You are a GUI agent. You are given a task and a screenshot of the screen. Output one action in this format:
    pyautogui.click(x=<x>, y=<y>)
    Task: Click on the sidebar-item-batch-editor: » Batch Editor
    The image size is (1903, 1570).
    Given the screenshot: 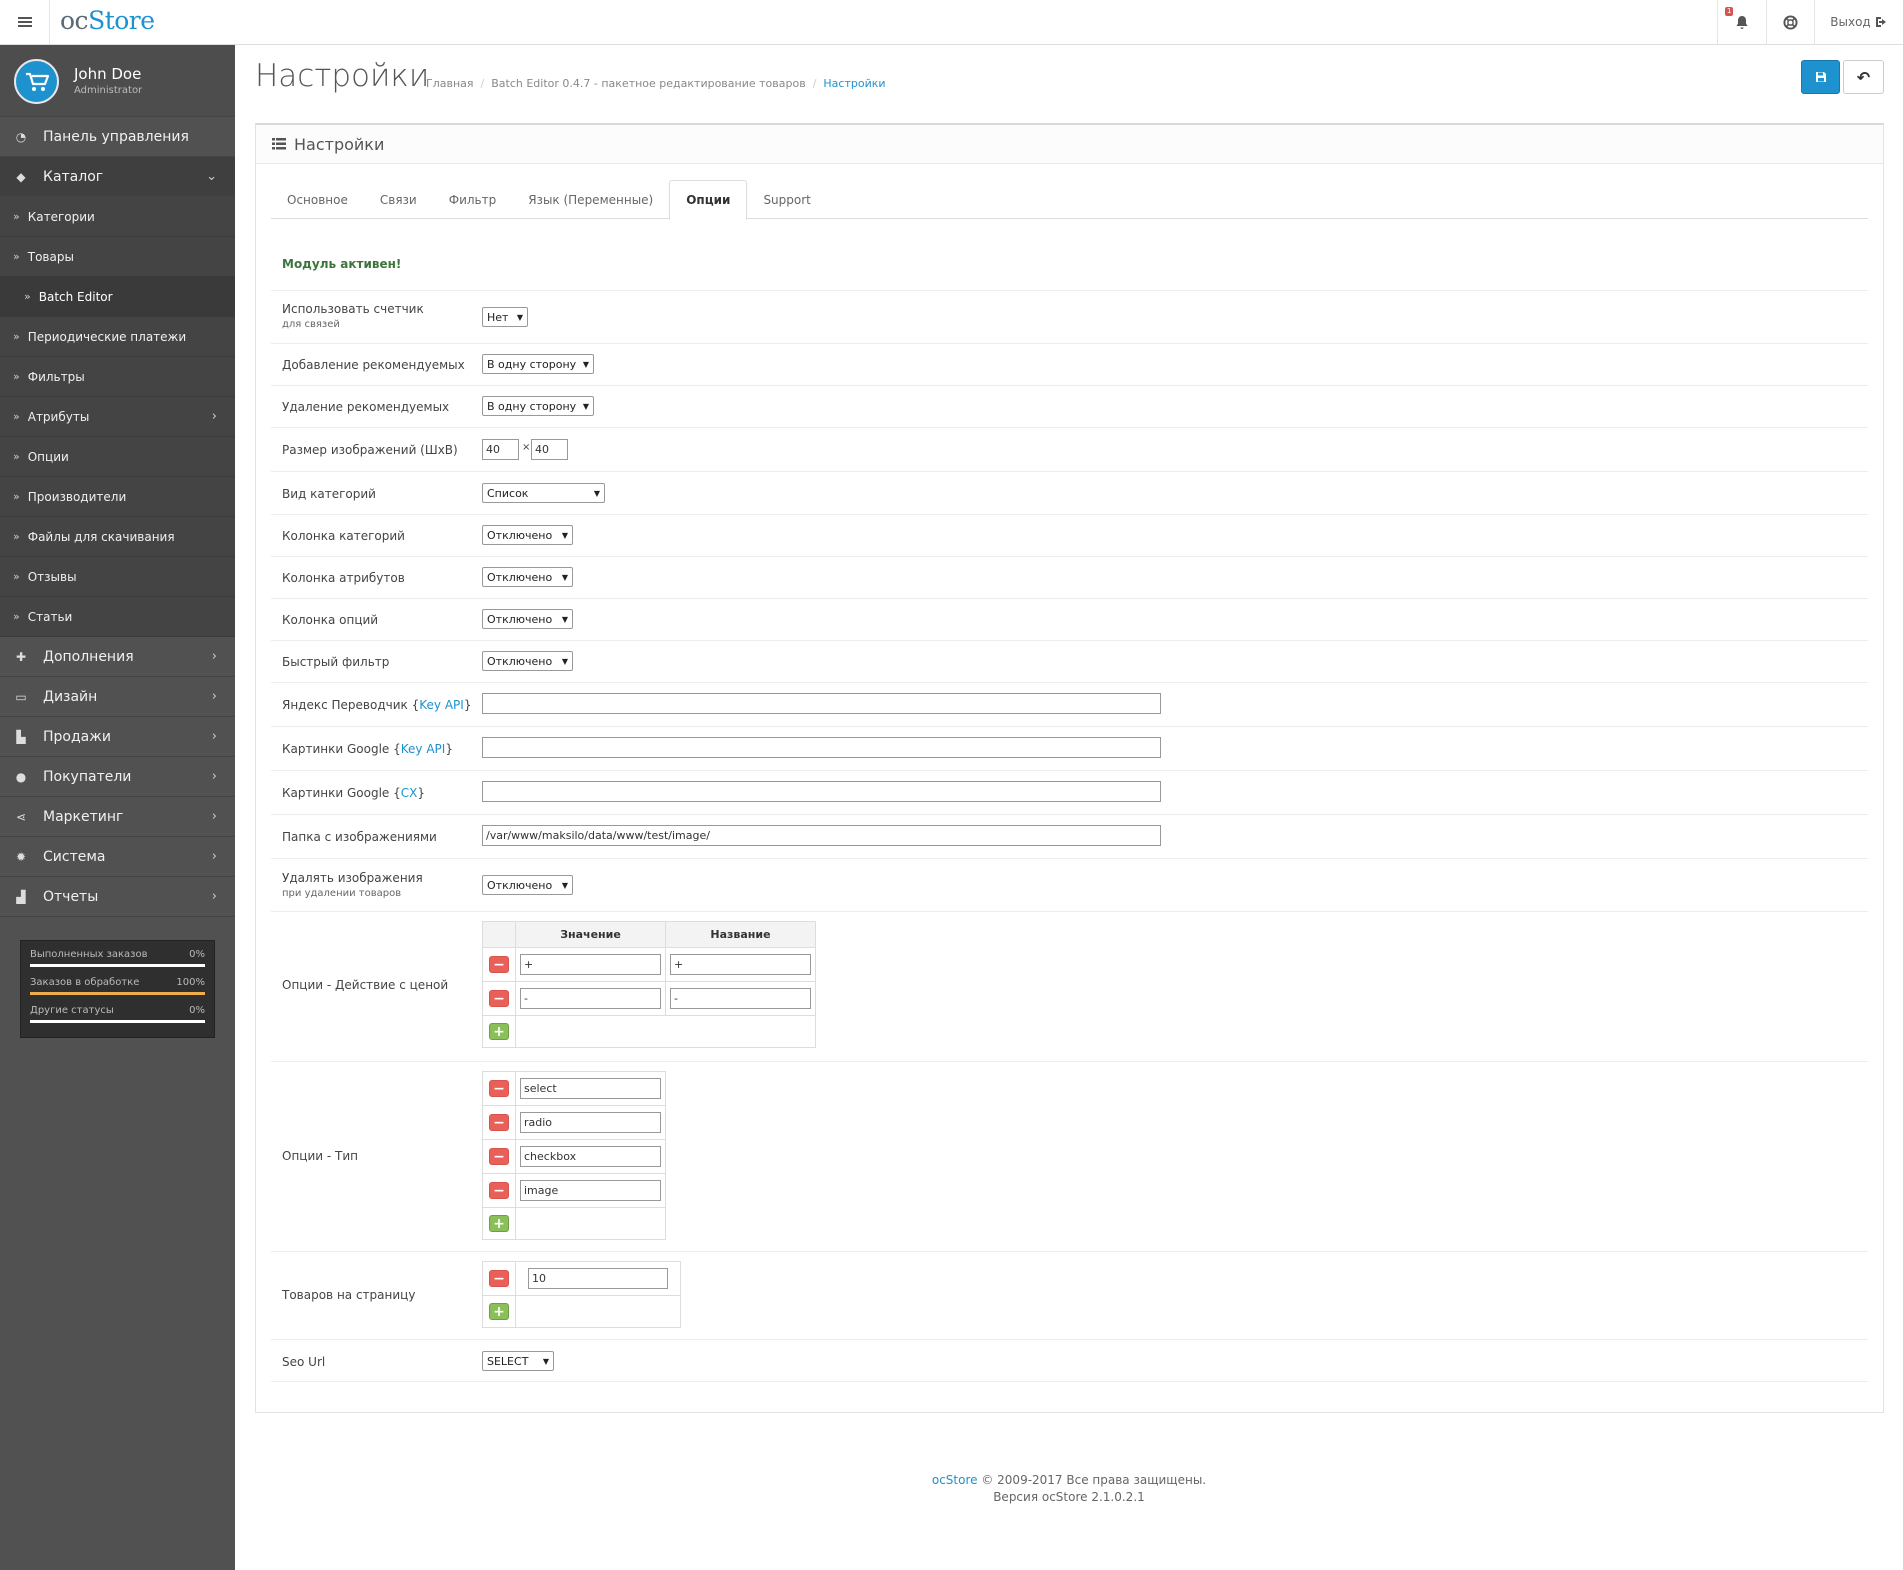 What is the action you would take?
    pyautogui.click(x=117, y=297)
    